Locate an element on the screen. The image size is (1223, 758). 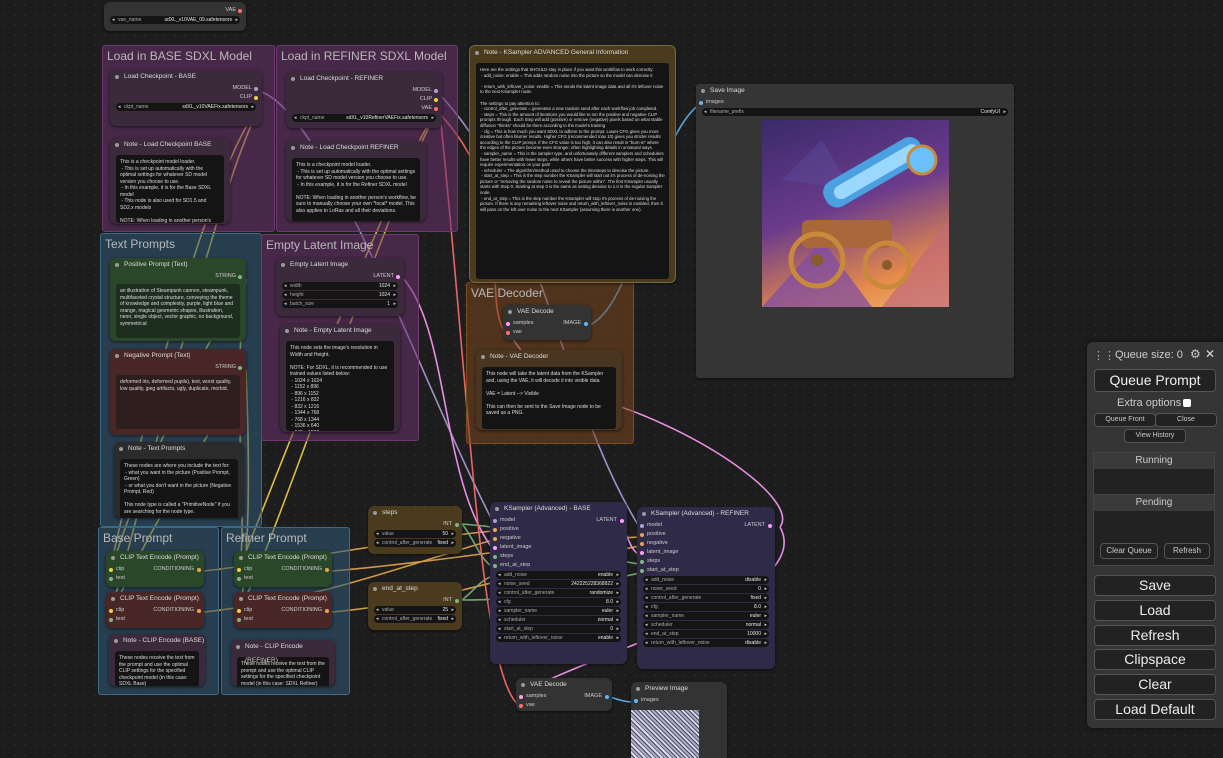
width-widget: width1024 is located at coordinates (340, 286).